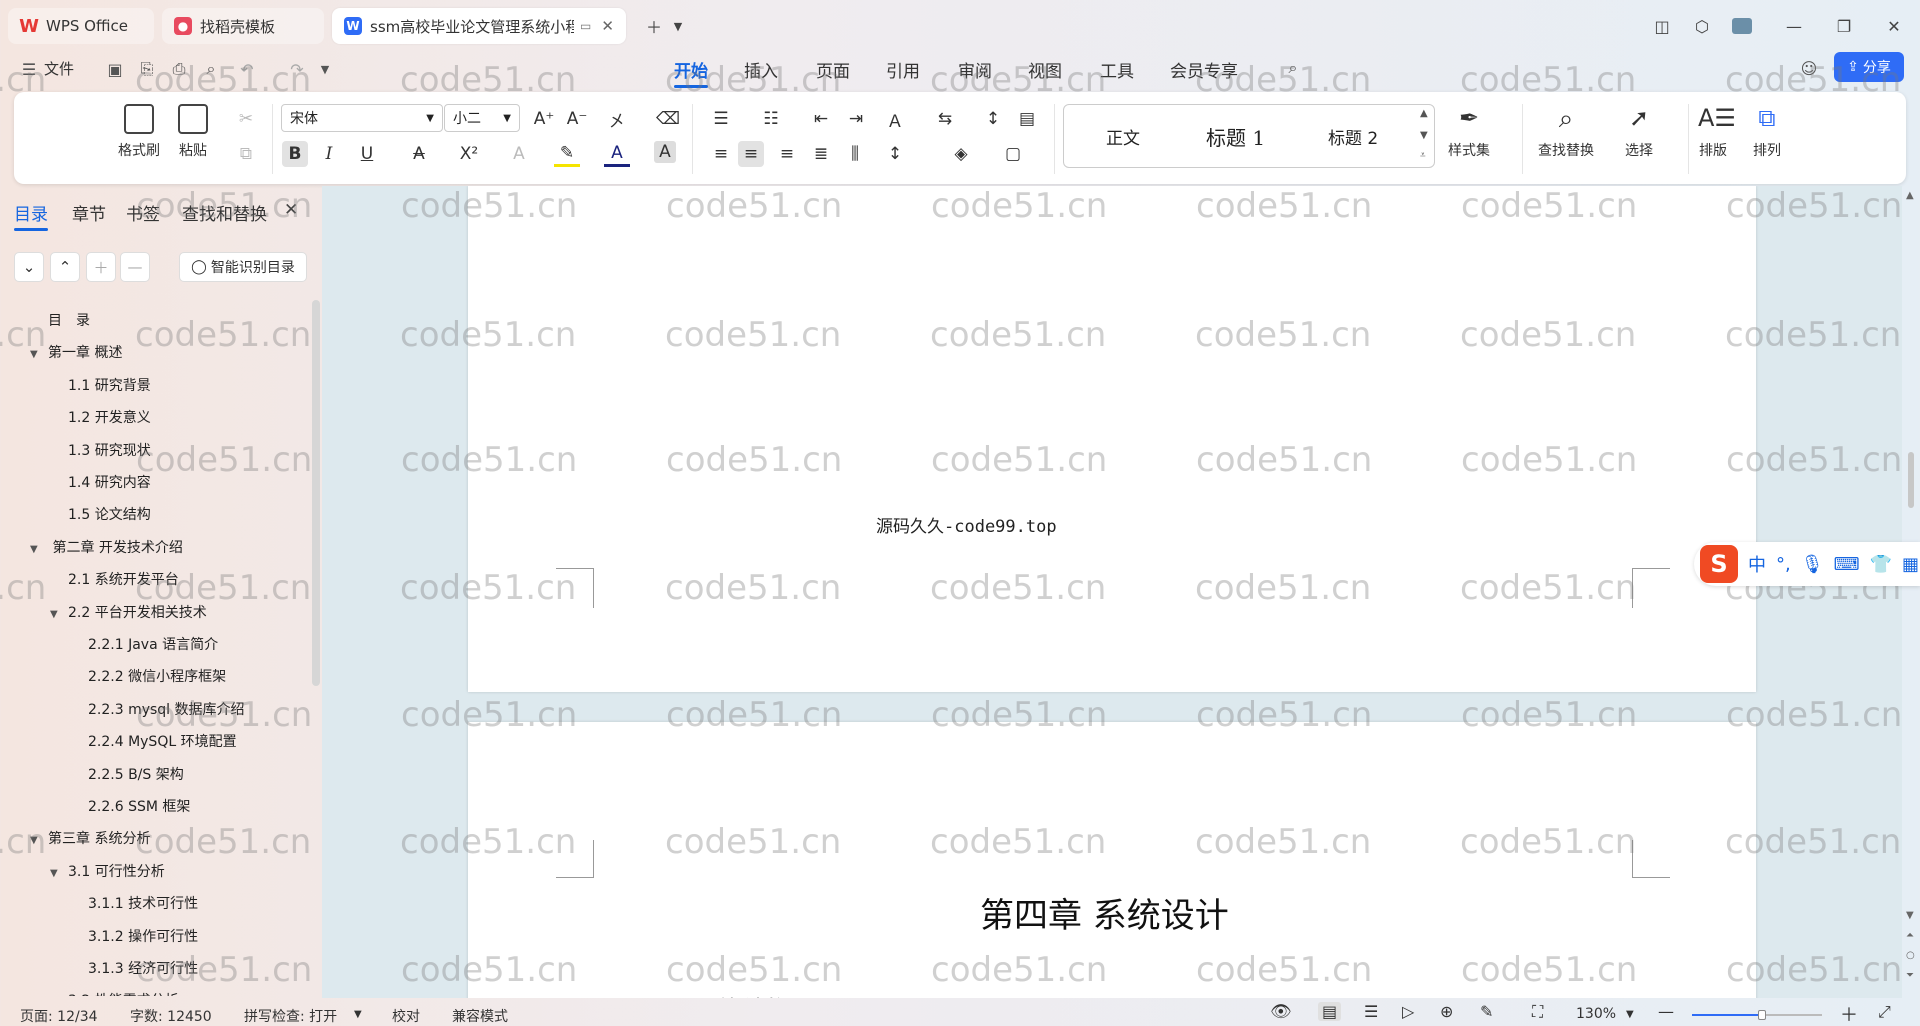 Image resolution: width=1920 pixels, height=1026 pixels. I want to click on font-color-icon: A, so click(617, 154).